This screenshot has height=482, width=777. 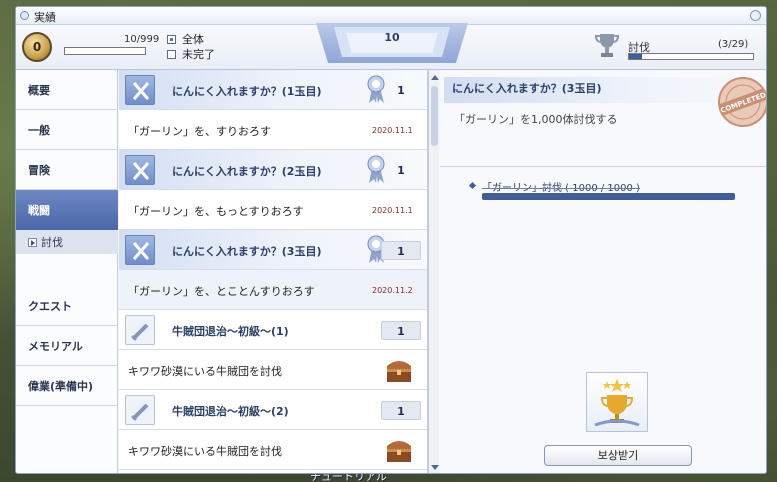 What do you see at coordinates (171, 39) in the screenshot?
I see `filter-all-checkbox` at bounding box center [171, 39].